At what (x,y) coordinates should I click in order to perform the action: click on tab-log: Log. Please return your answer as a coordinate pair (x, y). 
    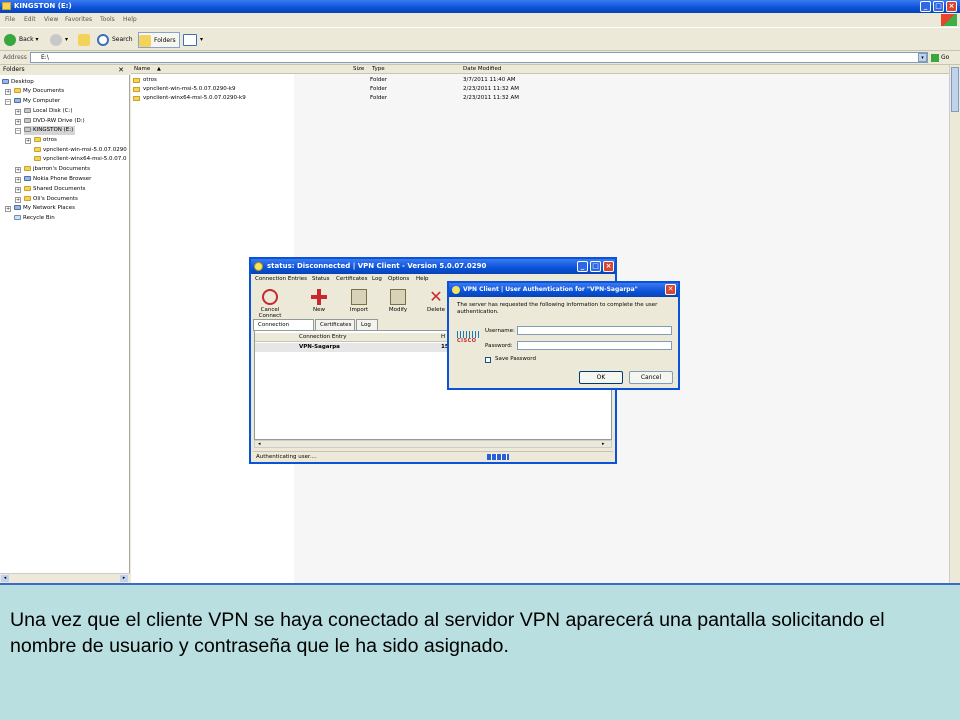
    Looking at the image, I should click on (367, 324).